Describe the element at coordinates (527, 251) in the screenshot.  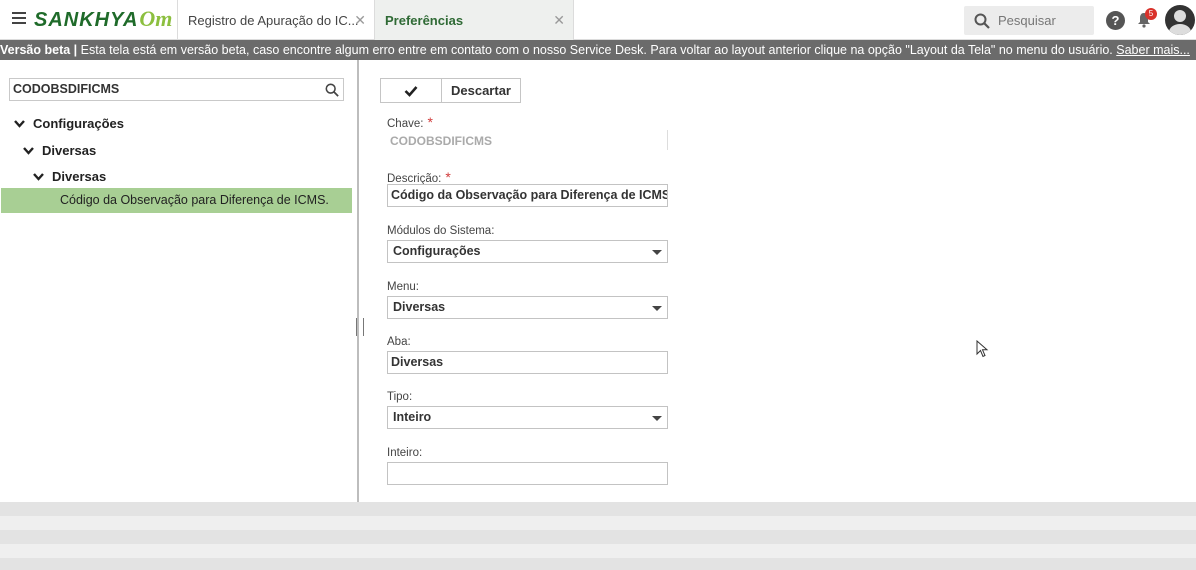
I see `modulos-select: Configurações` at that location.